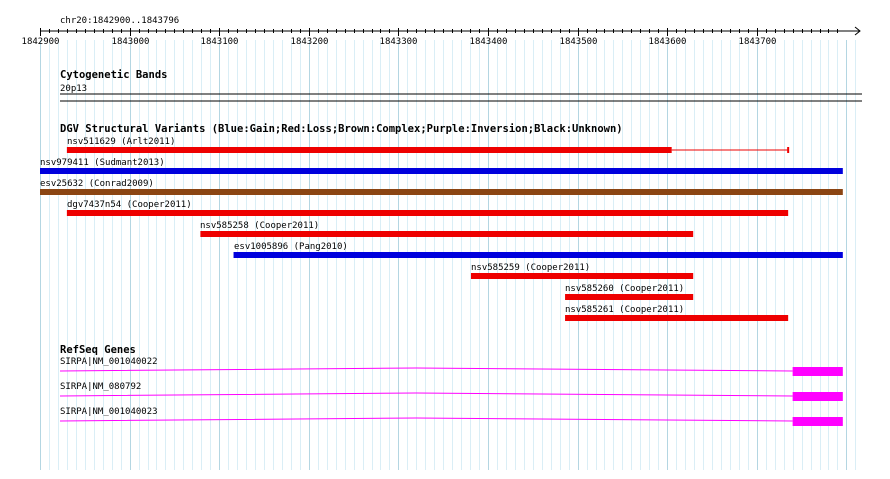  What do you see at coordinates (220, 42) in the screenshot?
I see `ruler-tick-label: 1843100` at bounding box center [220, 42].